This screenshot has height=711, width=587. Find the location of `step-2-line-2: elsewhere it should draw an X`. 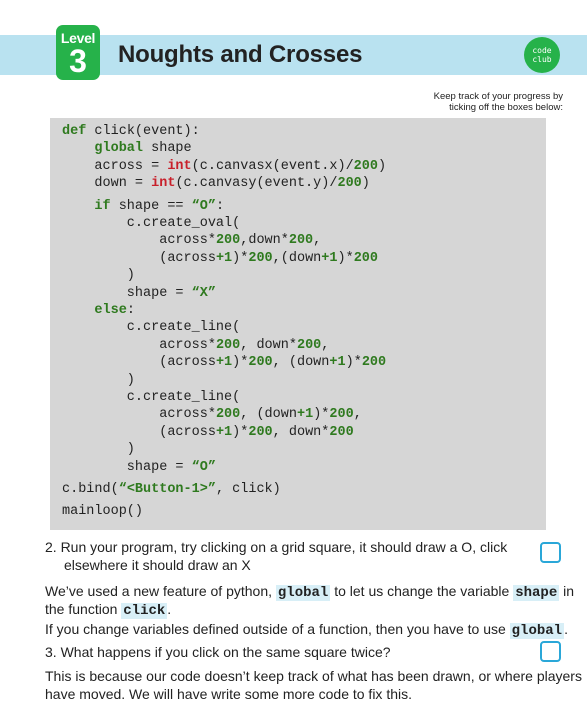

step-2-line-2: elsewhere it should draw an X is located at coordinates (157, 565).